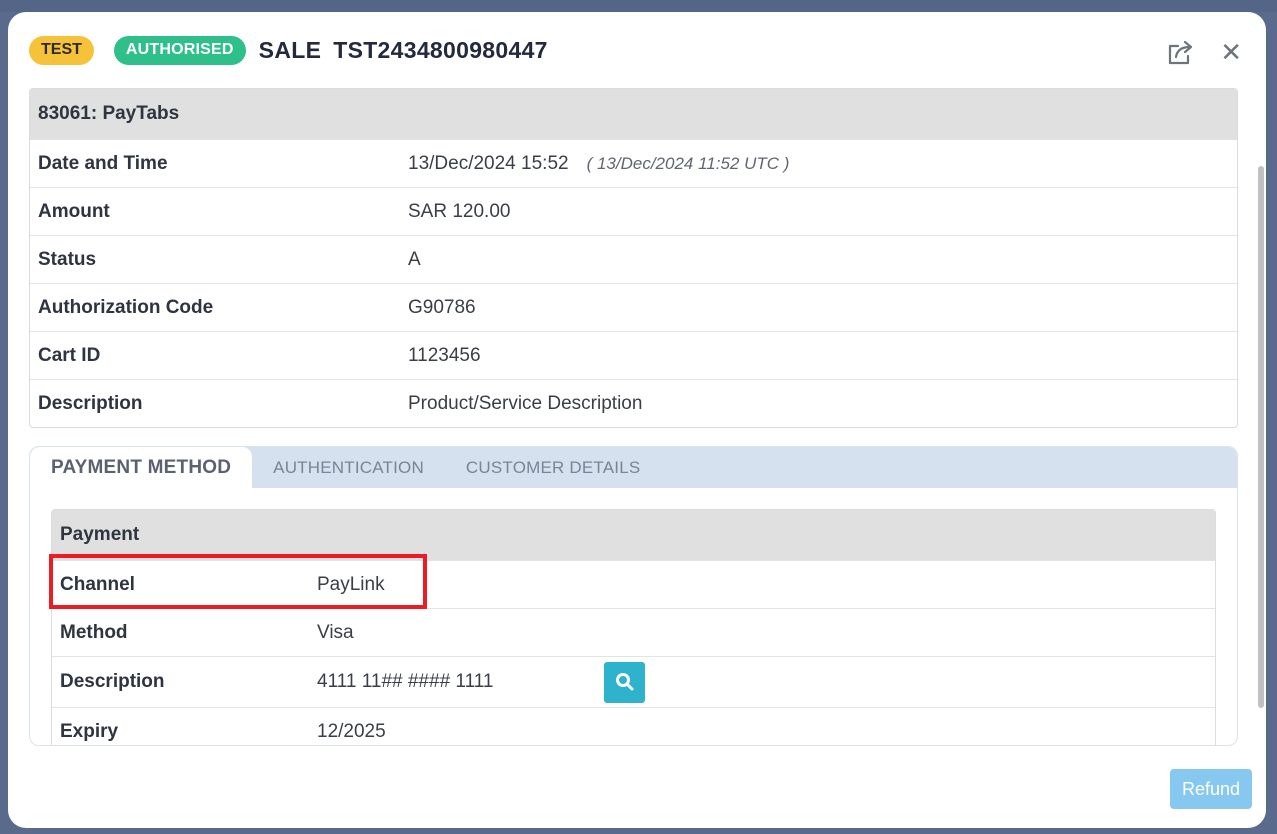 The image size is (1277, 834). Describe the element at coordinates (94, 632) in the screenshot. I see `payment-label: Method` at that location.